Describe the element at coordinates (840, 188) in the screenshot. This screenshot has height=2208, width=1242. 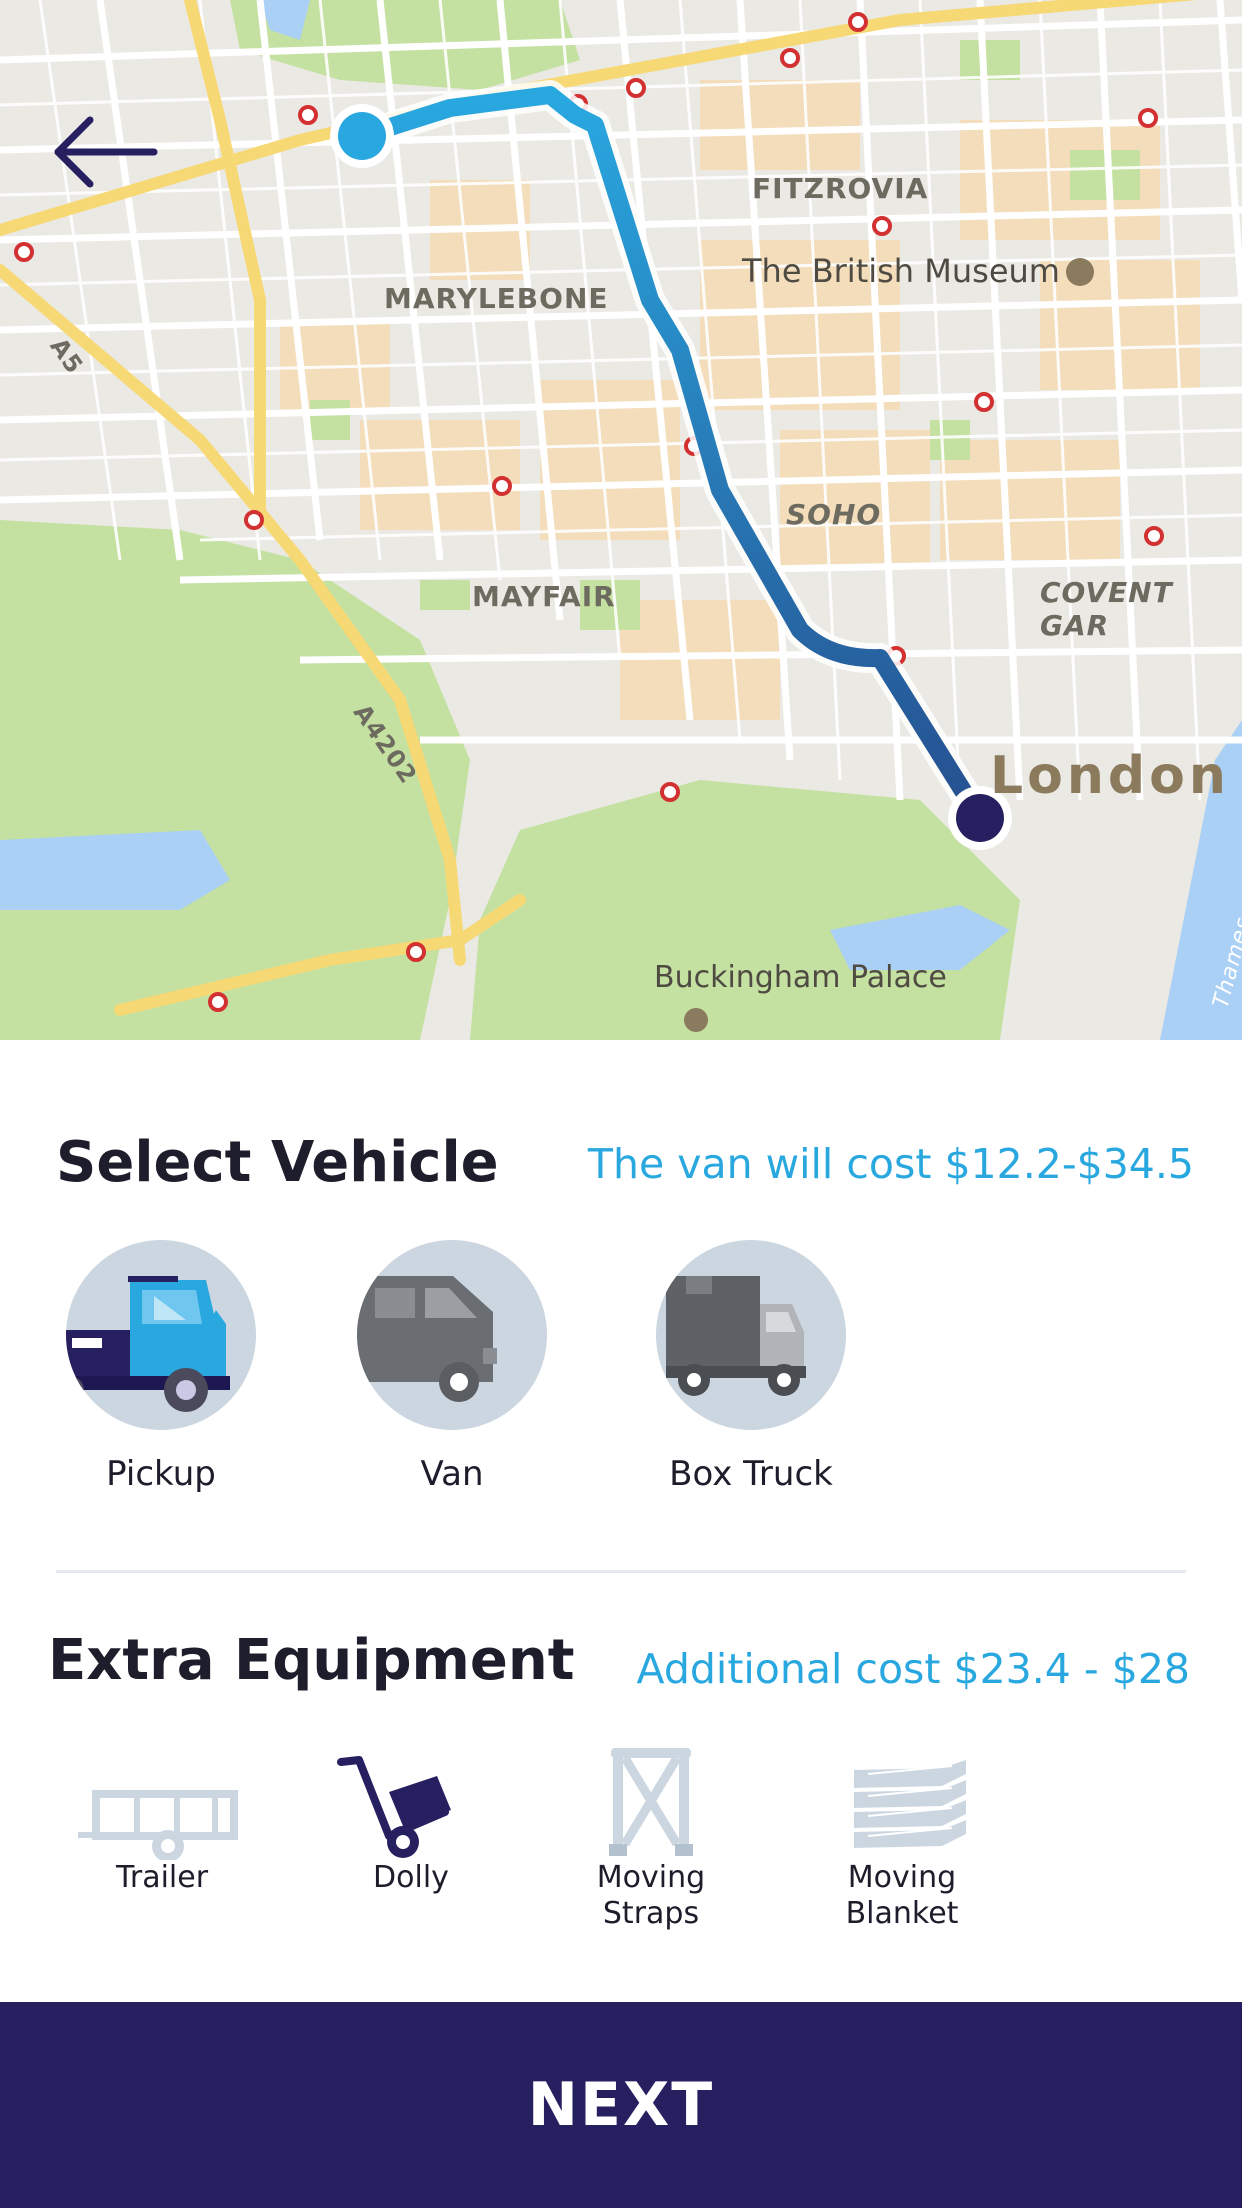
I see `map-label-fitzrovia: FITZROVIA` at that location.